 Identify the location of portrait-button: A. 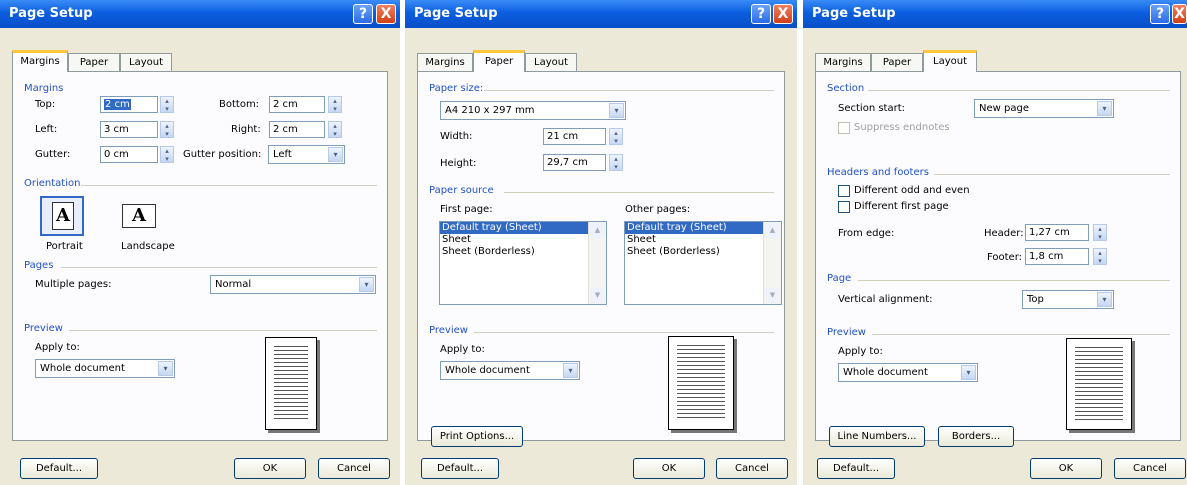
(62, 216).